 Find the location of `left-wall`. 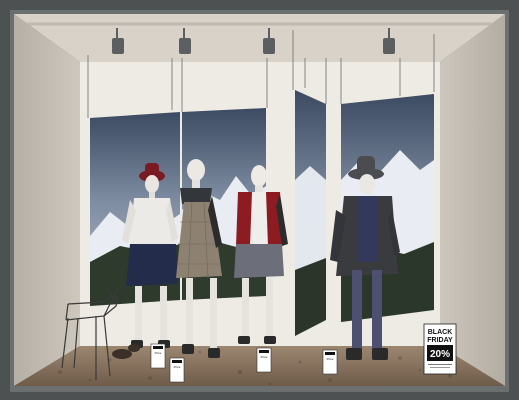

left-wall is located at coordinates (47, 200).